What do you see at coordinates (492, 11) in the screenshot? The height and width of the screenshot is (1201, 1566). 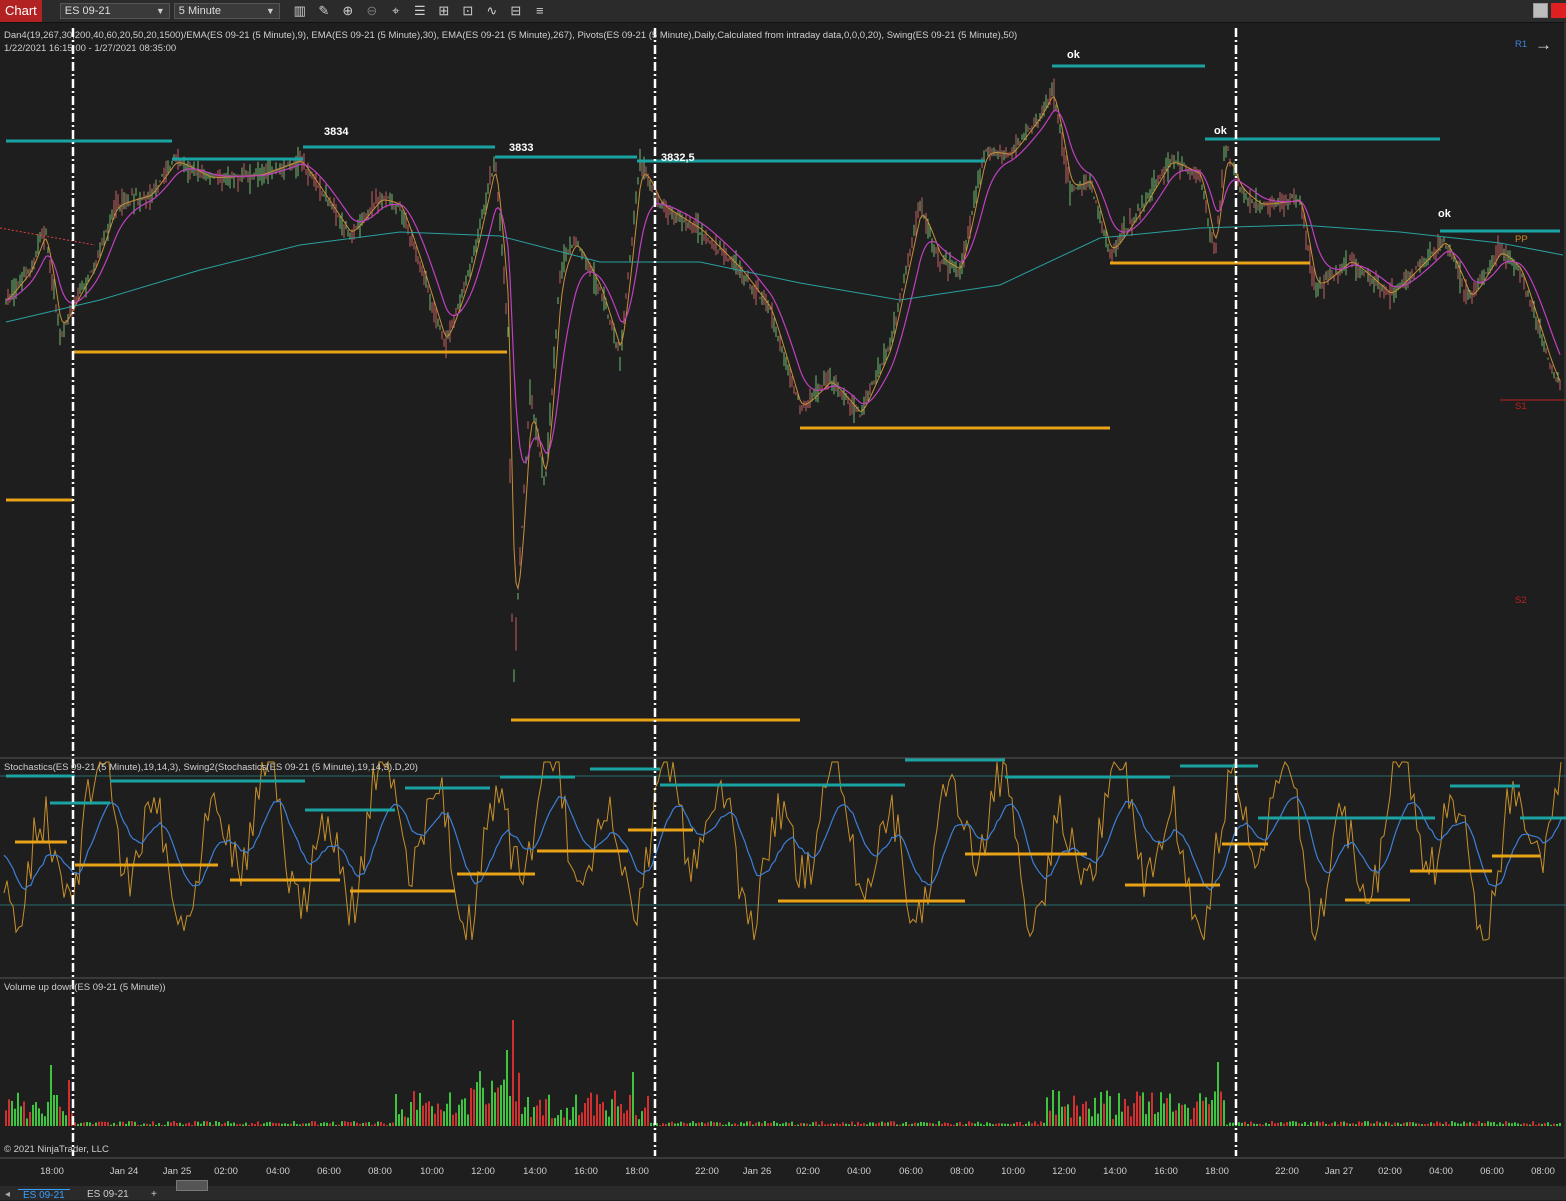 I see `chart-trader-icon: ∿` at bounding box center [492, 11].